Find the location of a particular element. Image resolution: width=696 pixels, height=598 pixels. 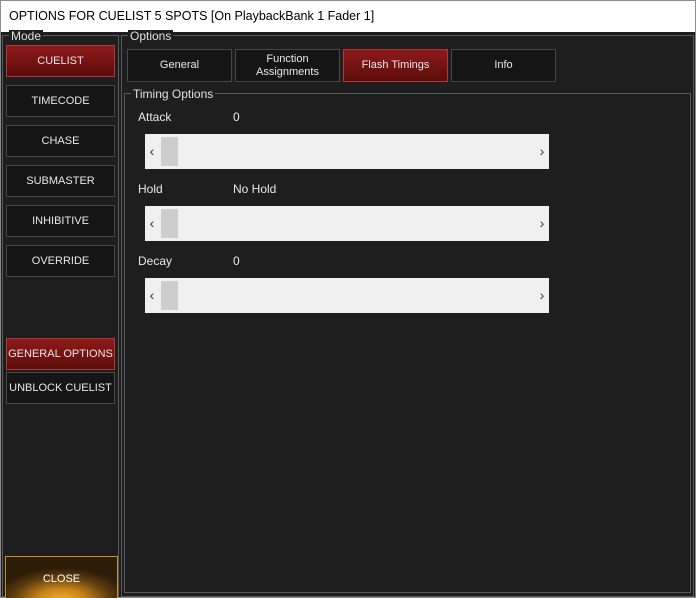

attack-slider-track is located at coordinates (347, 151).